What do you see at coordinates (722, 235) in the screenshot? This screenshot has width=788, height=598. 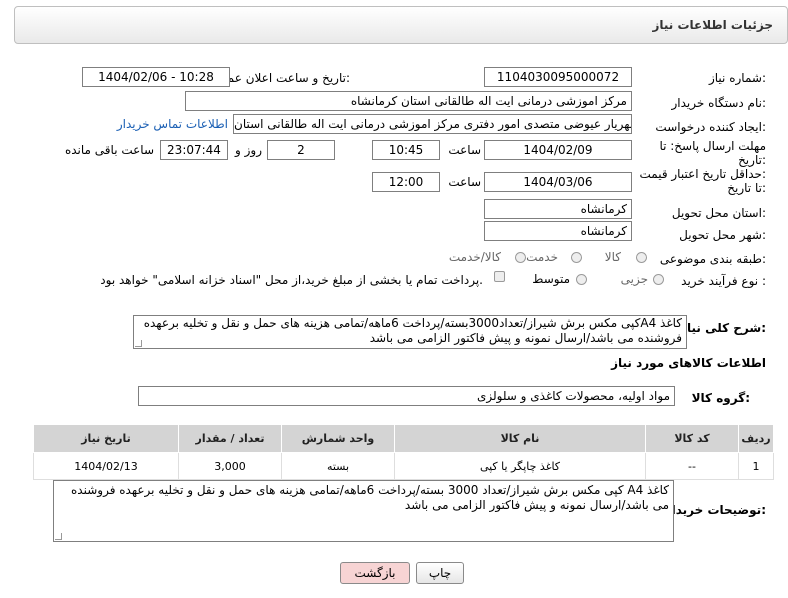 I see `city-label: شهر محل تحویل:` at bounding box center [722, 235].